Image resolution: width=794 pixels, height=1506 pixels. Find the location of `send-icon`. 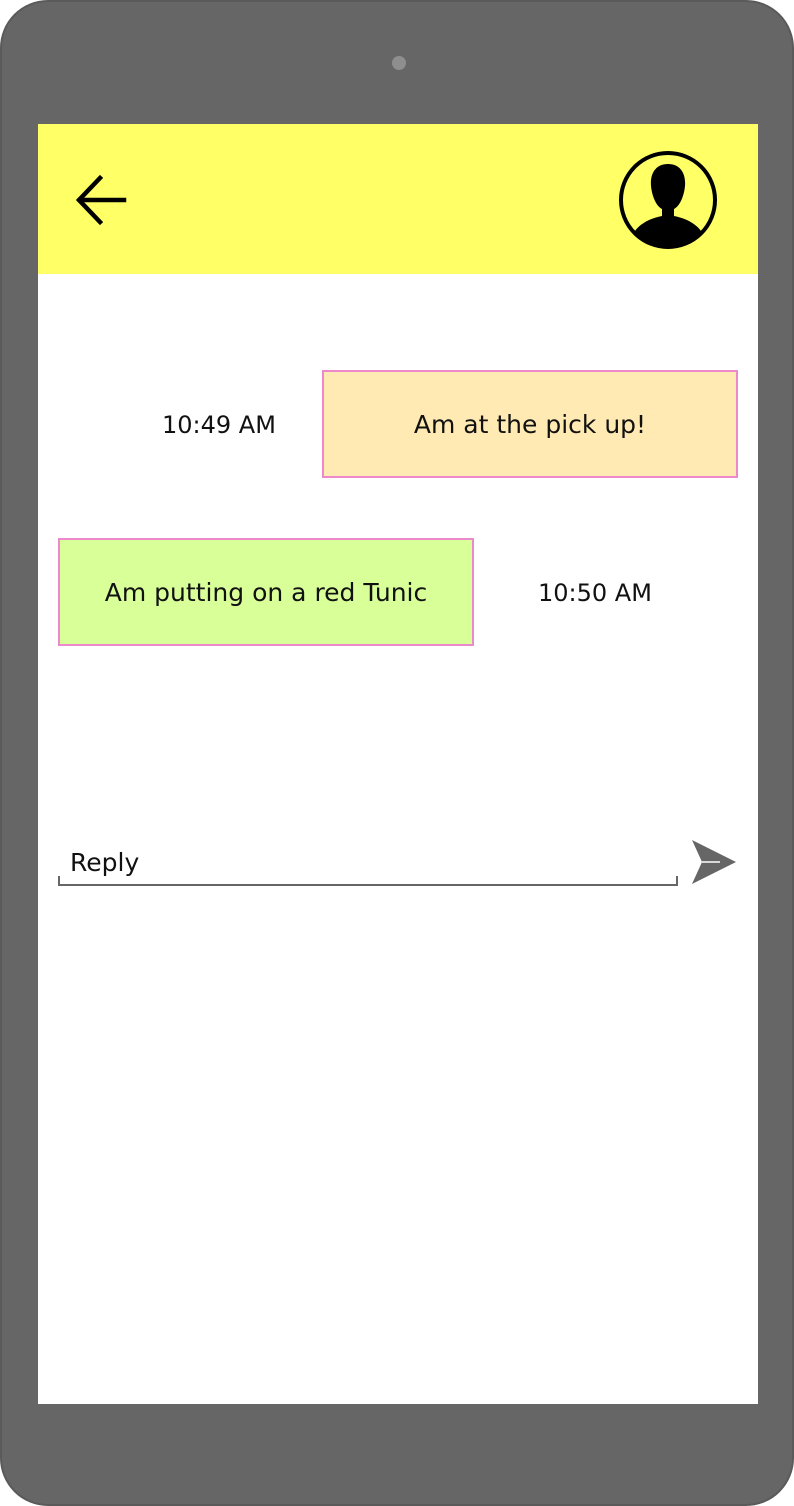

send-icon is located at coordinates (714, 862).